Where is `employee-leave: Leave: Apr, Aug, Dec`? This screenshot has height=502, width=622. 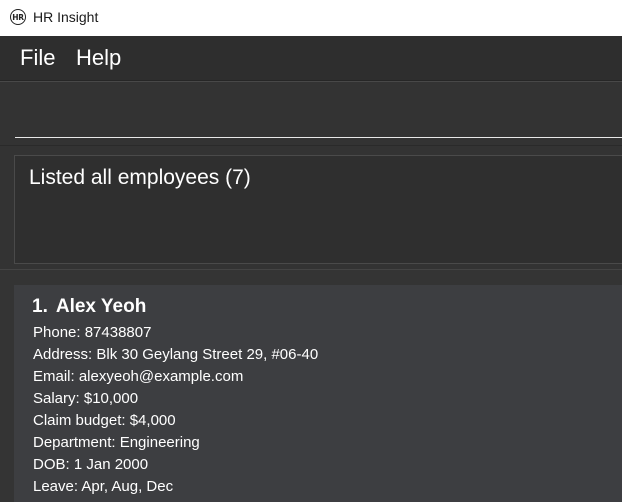
employee-leave: Leave: Apr, Aug, Dec is located at coordinates (103, 486).